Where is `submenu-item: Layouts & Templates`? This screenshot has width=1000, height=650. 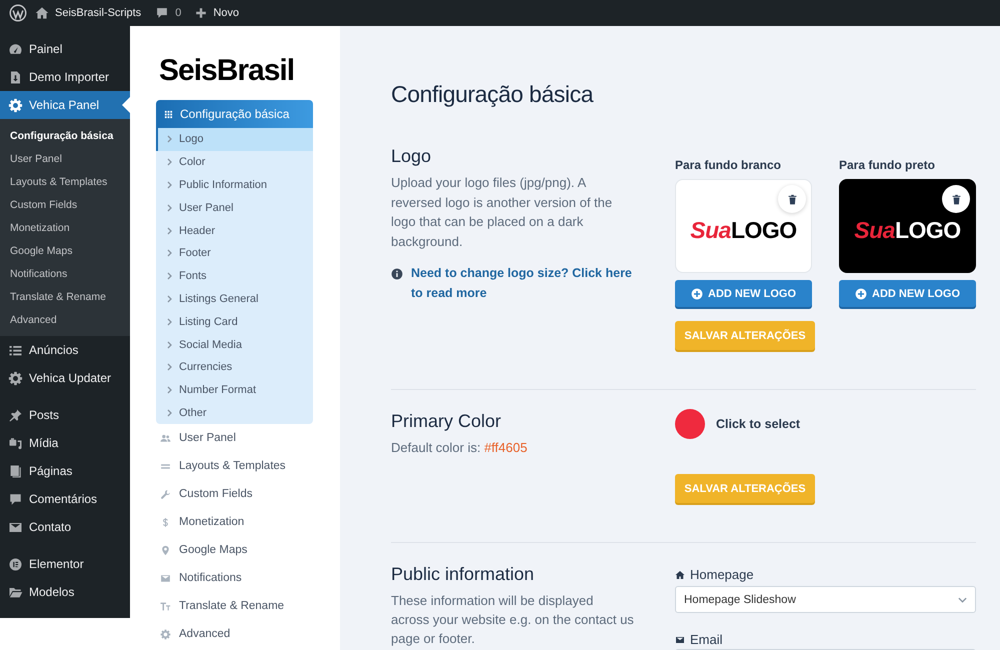
submenu-item: Layouts & Templates is located at coordinates (65, 182).